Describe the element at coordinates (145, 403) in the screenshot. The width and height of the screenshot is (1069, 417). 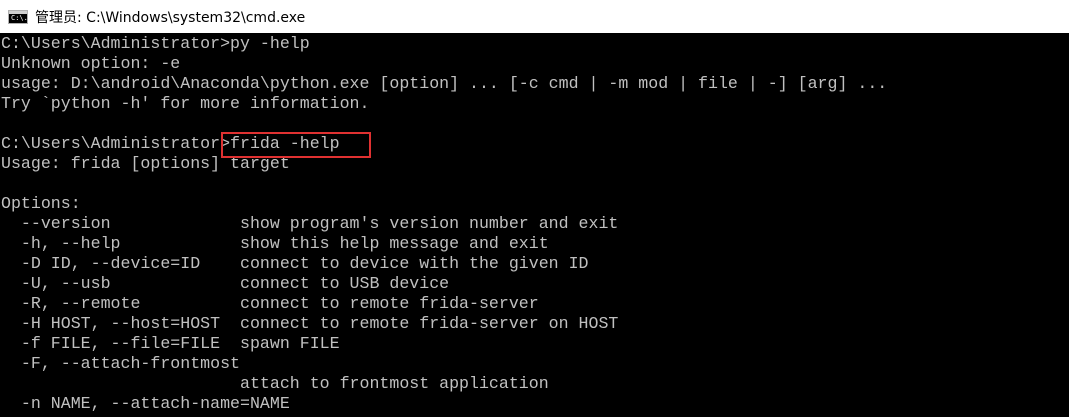
I see `console-line: -n NAME, --attach-name=NAME` at that location.